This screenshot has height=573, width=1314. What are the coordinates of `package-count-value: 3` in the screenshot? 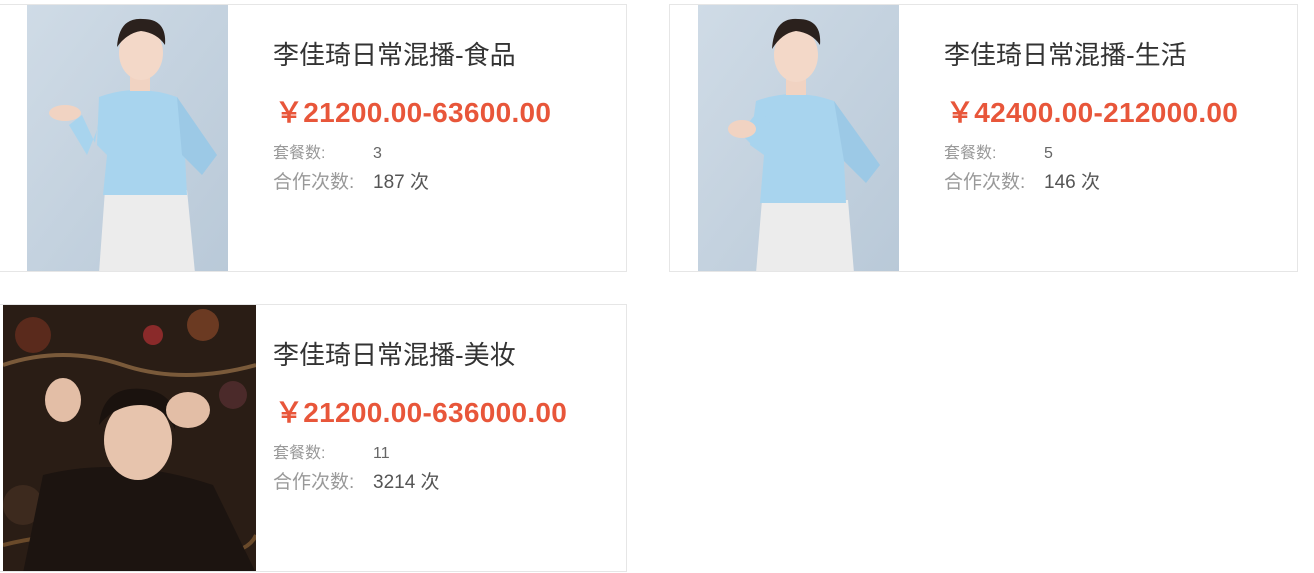 It's located at (377, 153).